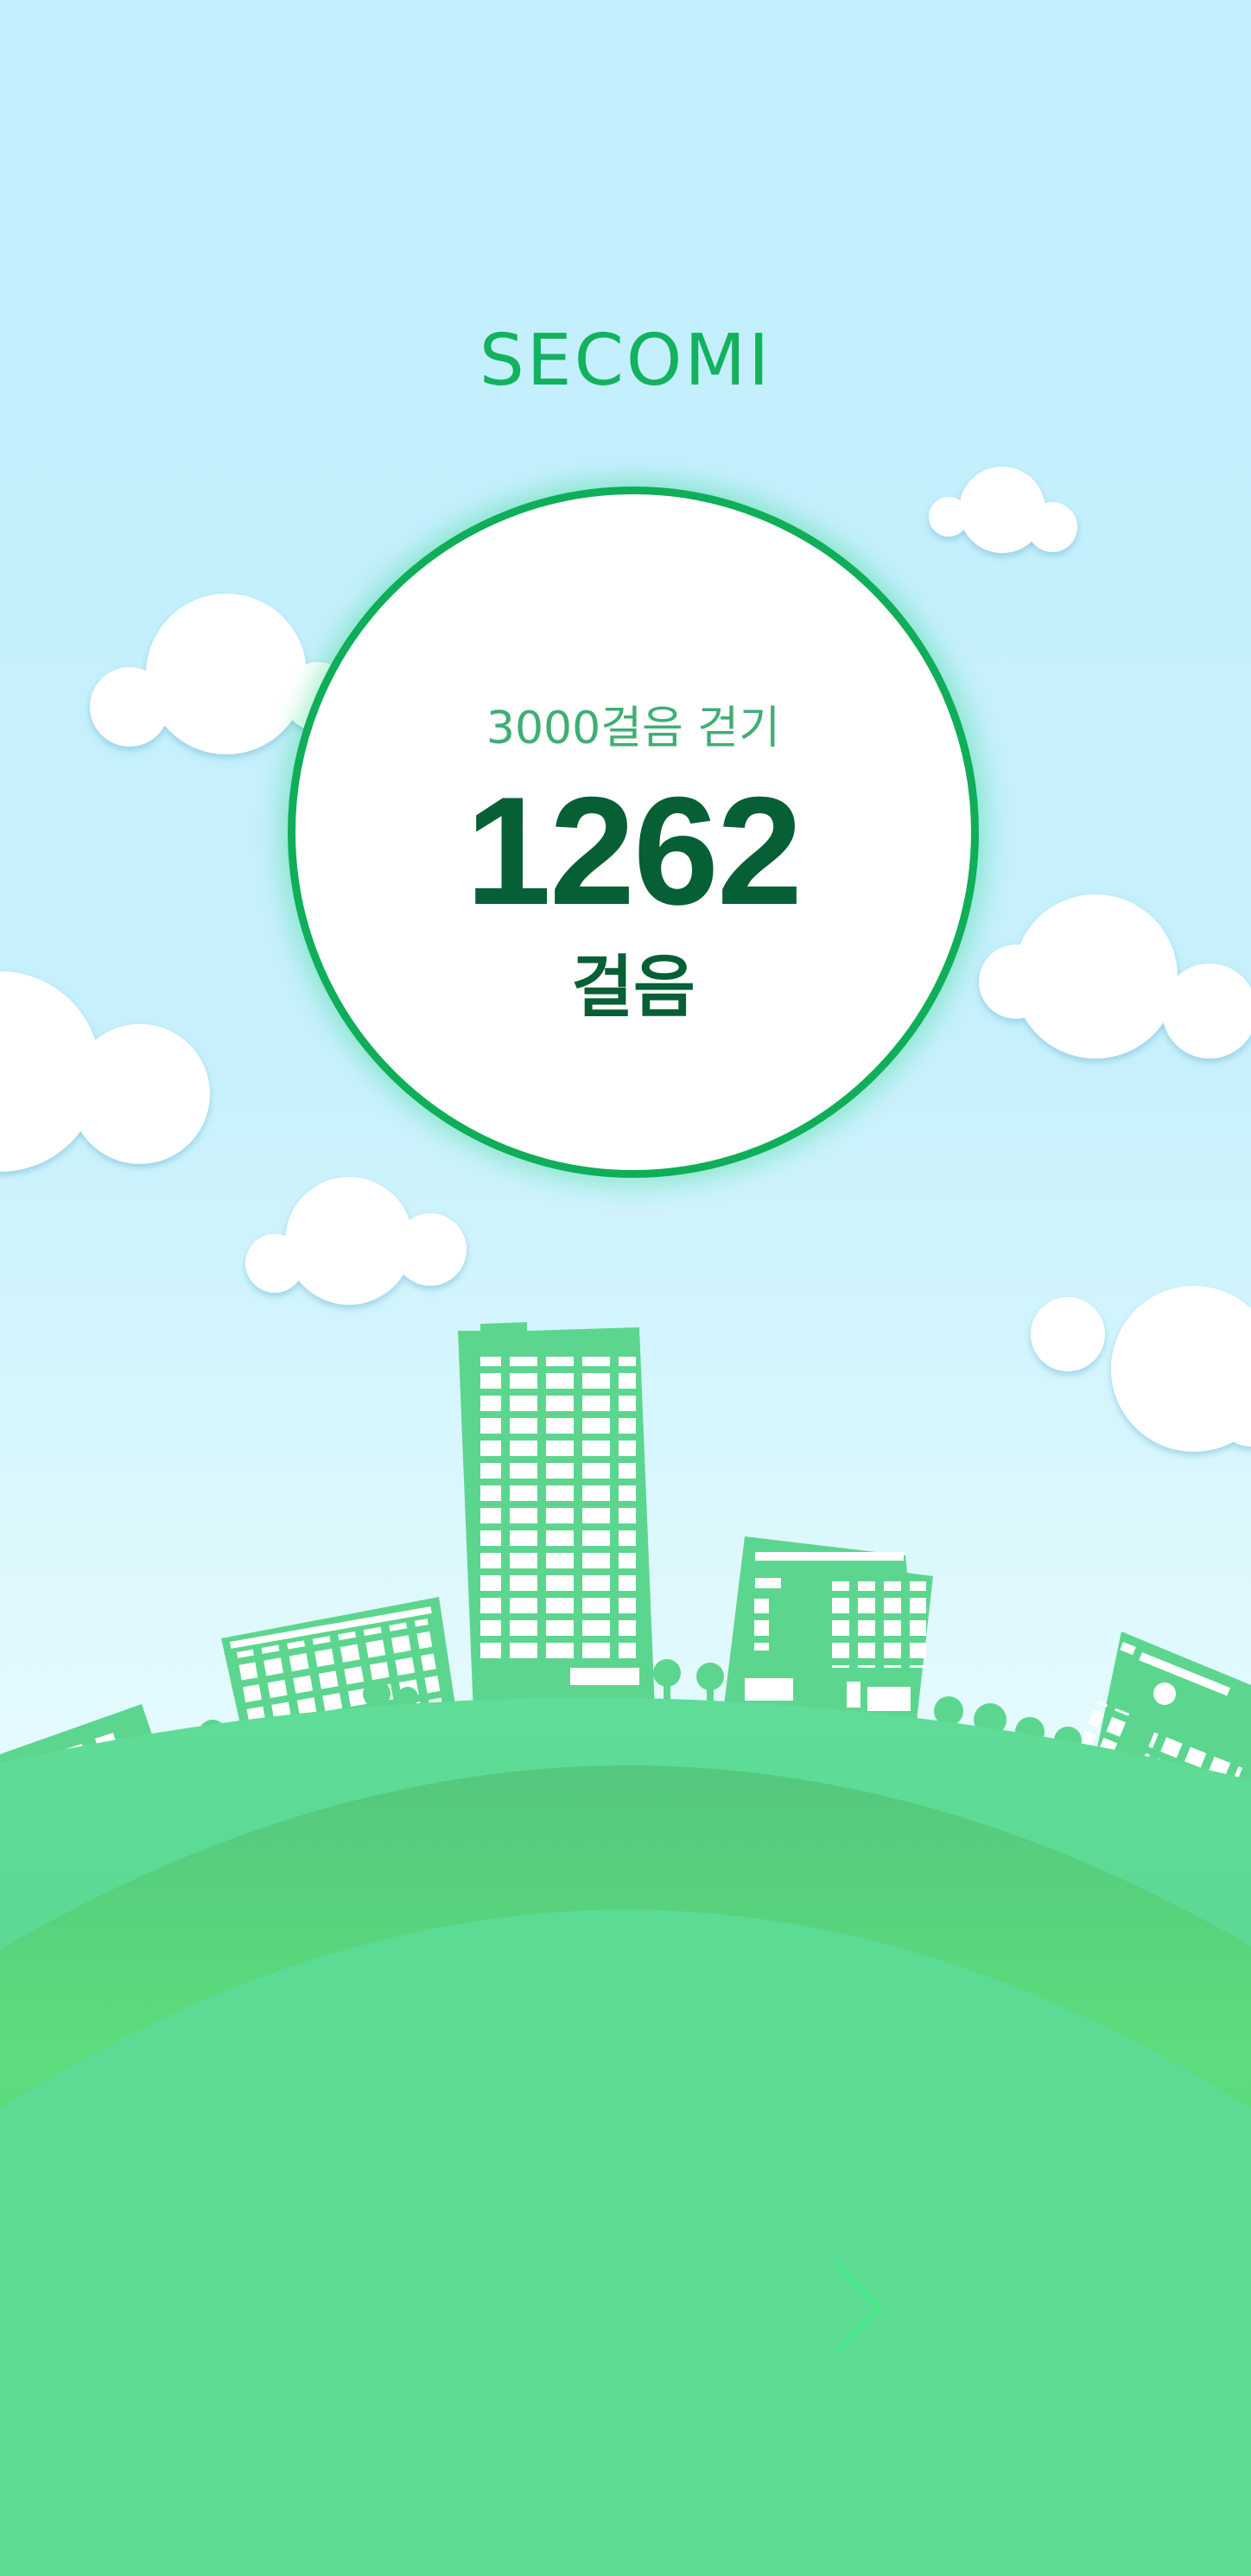 This screenshot has width=1251, height=2576. What do you see at coordinates (625, 361) in the screenshot?
I see `app-title: SECOMI` at bounding box center [625, 361].